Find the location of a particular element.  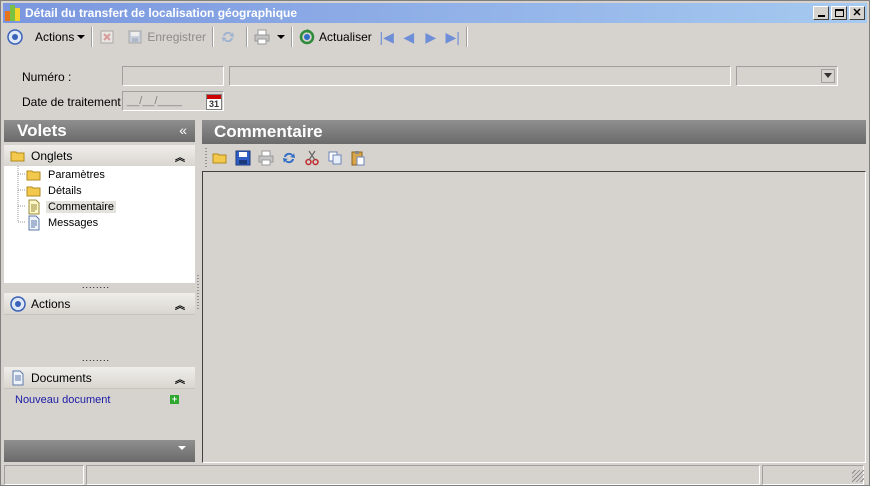

save-icon is located at coordinates (243, 158).